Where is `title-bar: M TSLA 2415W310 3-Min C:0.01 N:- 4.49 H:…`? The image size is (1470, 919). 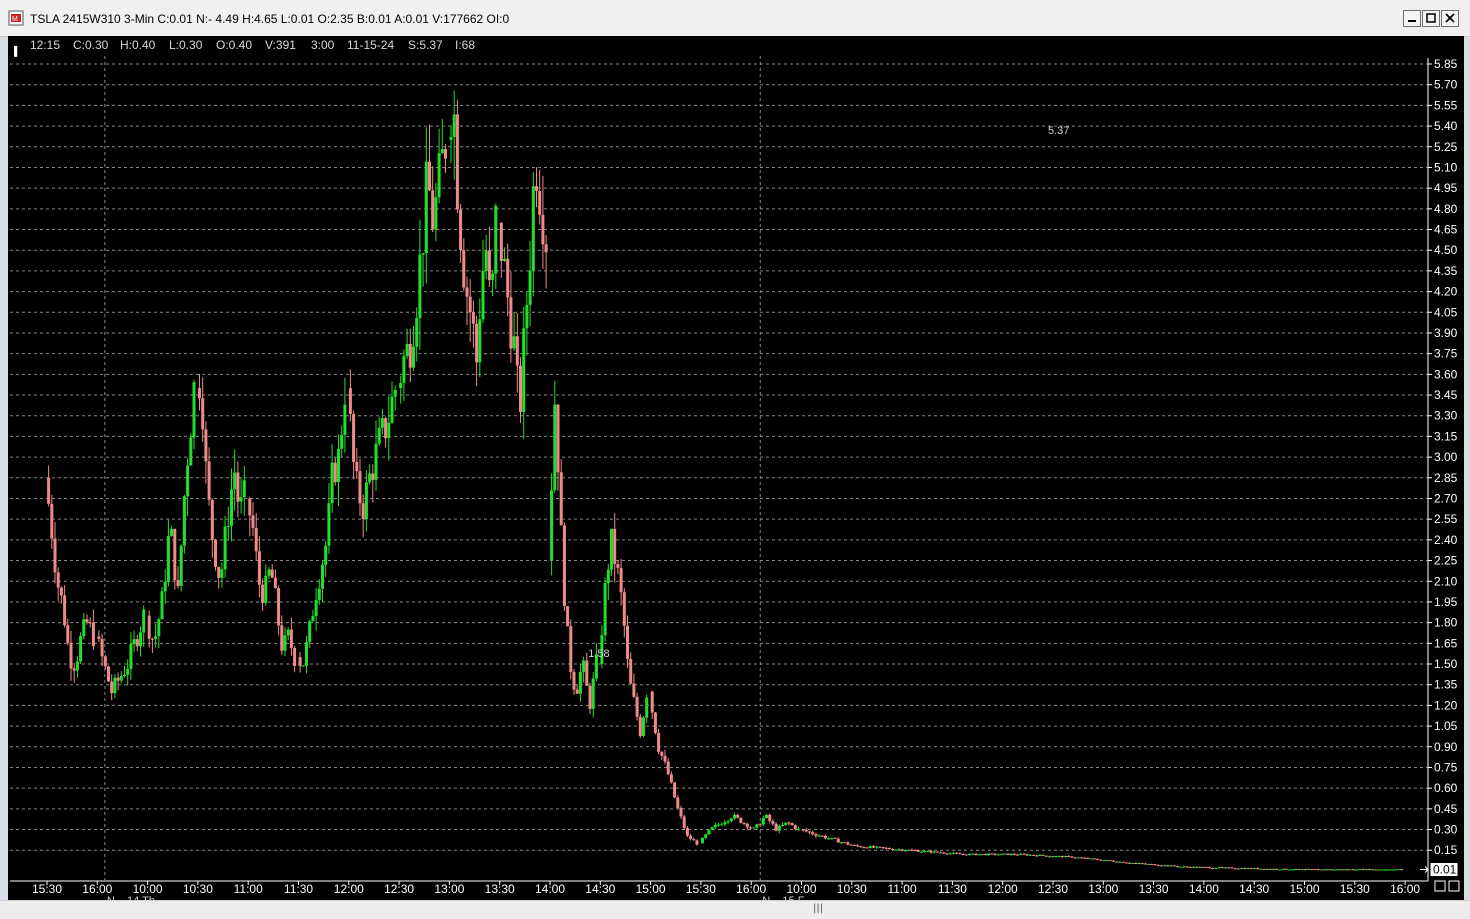 title-bar: M TSLA 2415W310 3-Min C:0.01 N:- 4.49 H:… is located at coordinates (735, 18).